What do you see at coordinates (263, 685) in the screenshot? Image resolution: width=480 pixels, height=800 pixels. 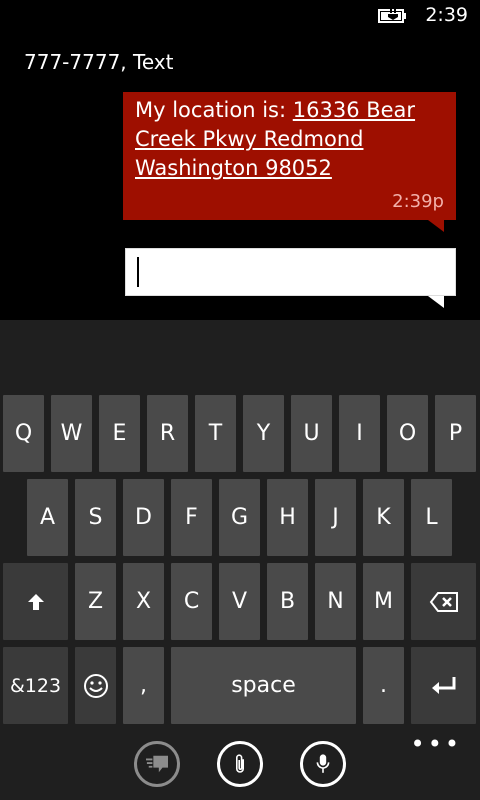 I see `space-key: space` at bounding box center [263, 685].